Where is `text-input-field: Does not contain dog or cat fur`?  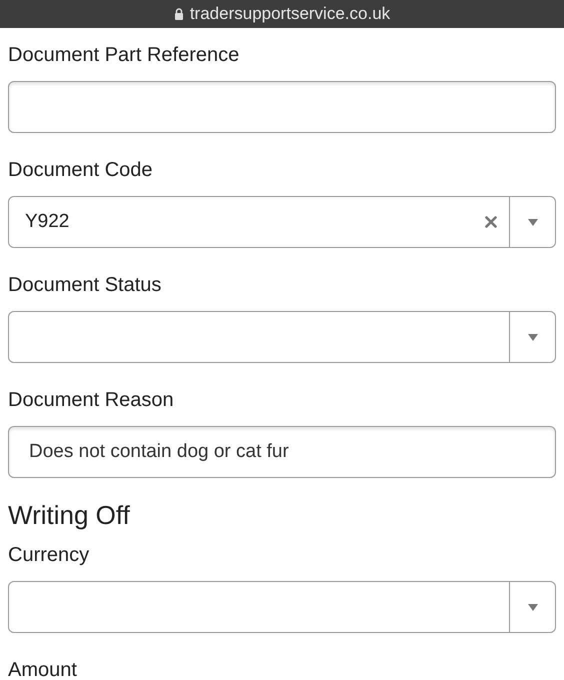 text-input-field: Does not contain dog or cat fur is located at coordinates (282, 452).